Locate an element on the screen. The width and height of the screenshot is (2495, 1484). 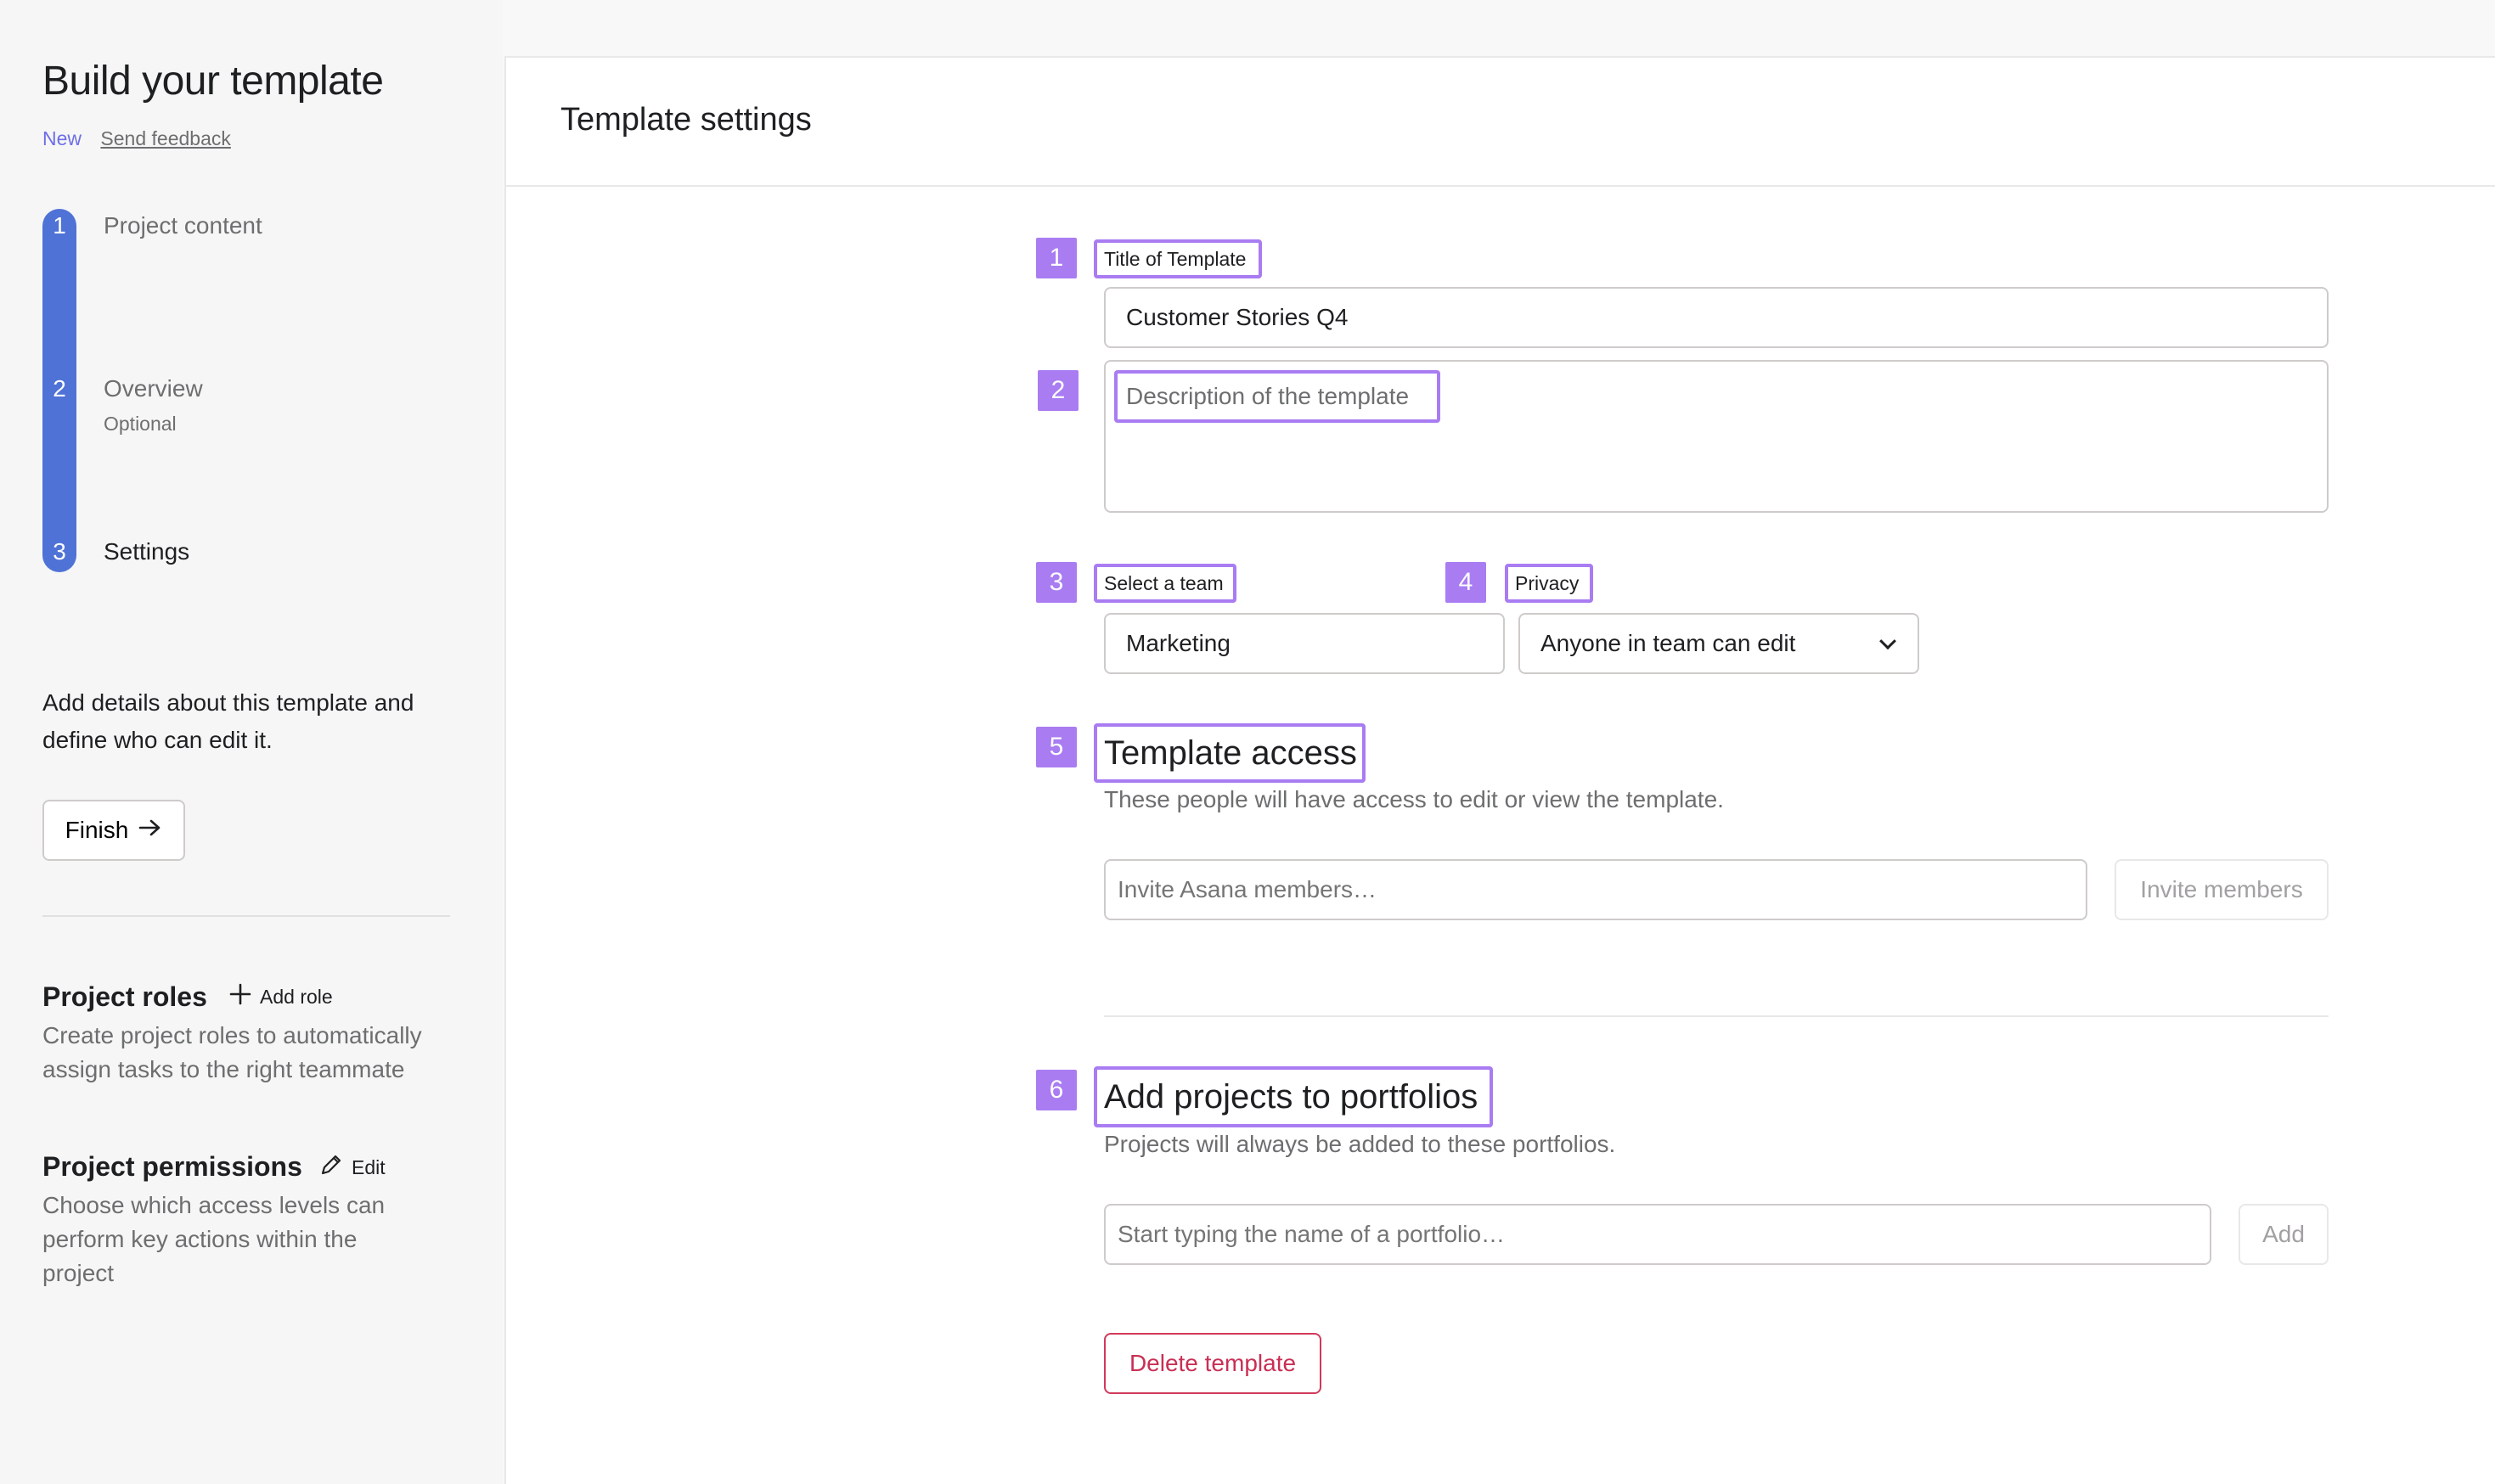
add-role-button: Add role is located at coordinates (281, 996).